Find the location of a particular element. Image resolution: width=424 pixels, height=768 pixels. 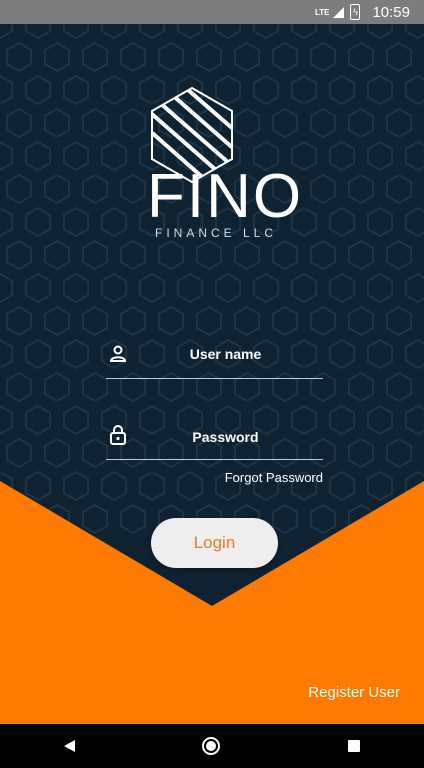

back-icon is located at coordinates (69, 746).